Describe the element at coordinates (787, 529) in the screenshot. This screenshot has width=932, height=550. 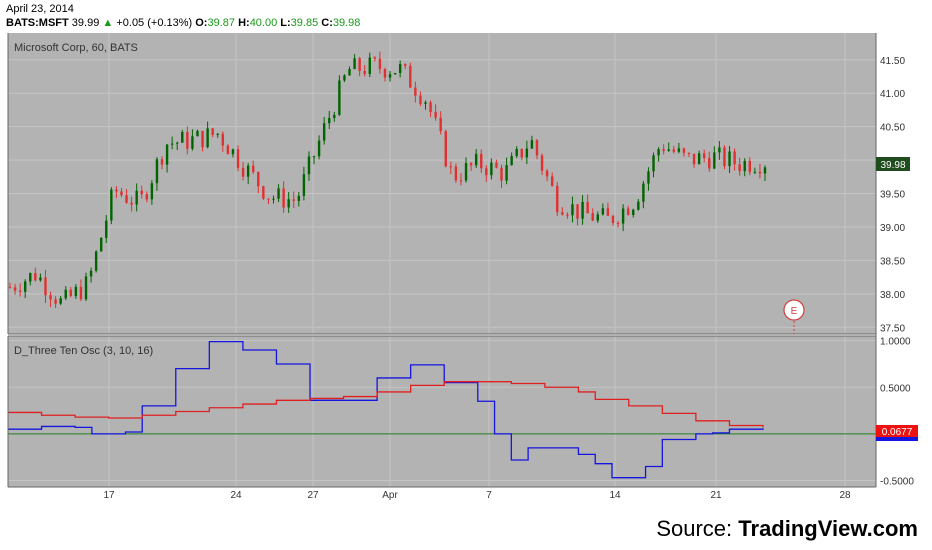
I see `source-credit: Source: TradingView.com` at that location.